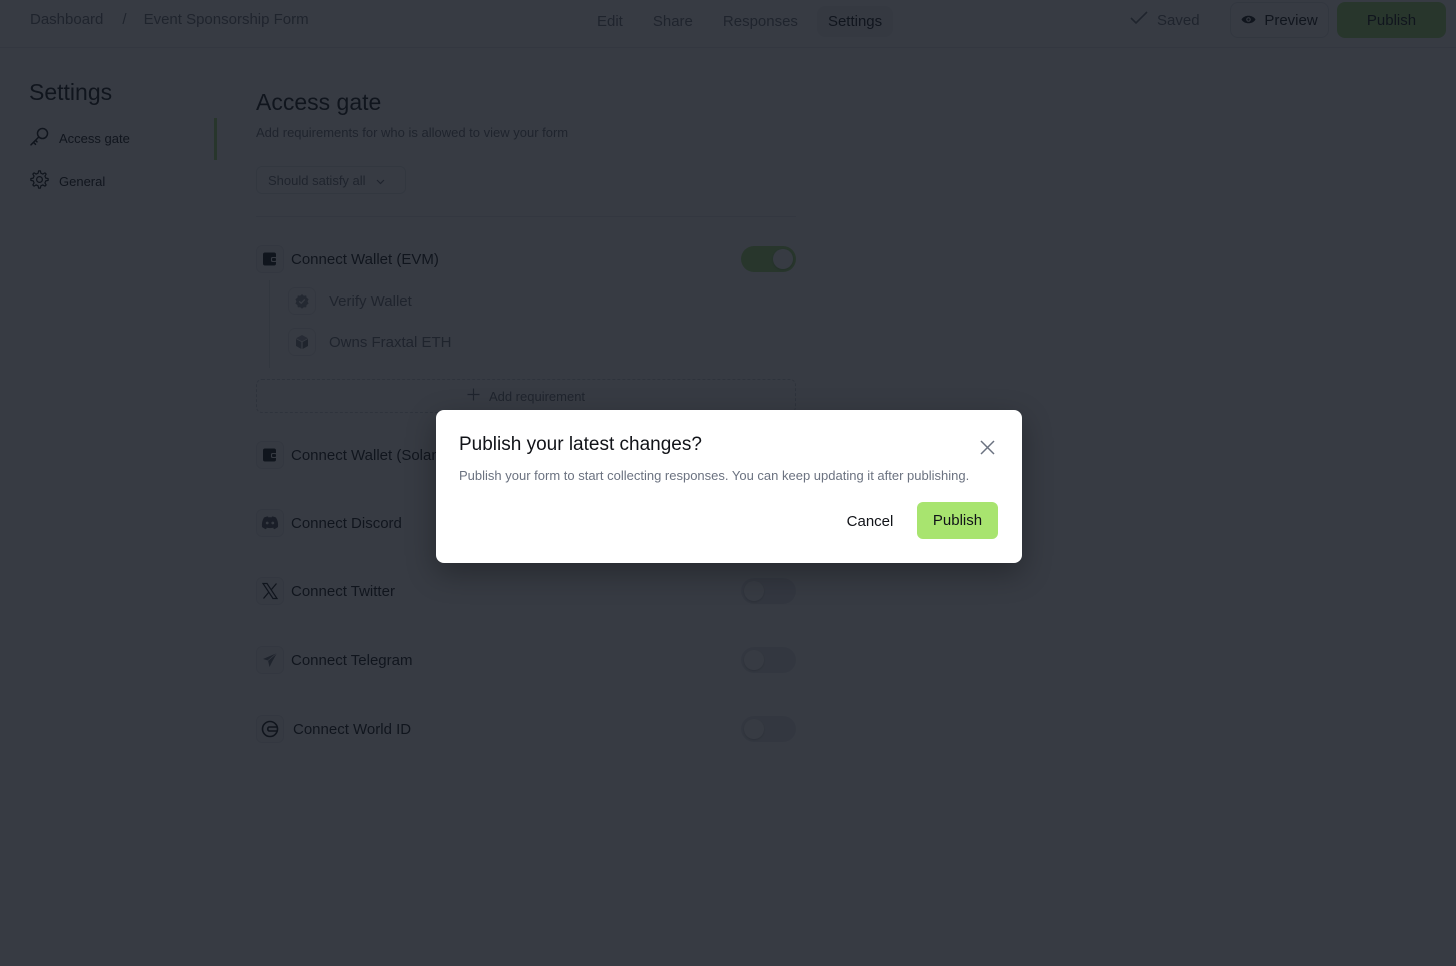  I want to click on dialog-title: Publish your latest changes?, so click(580, 444).